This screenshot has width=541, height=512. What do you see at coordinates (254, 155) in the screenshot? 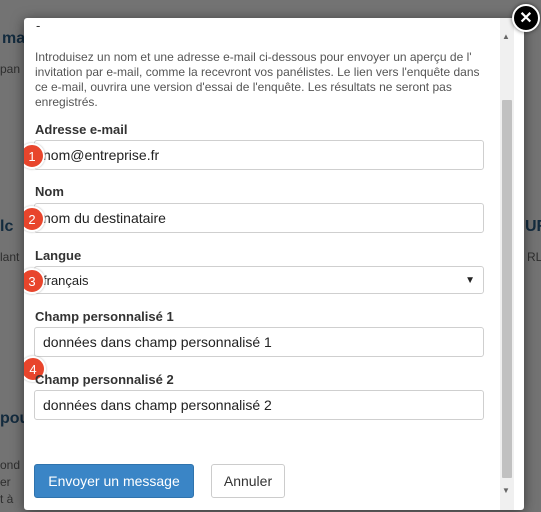
I see `email-field: nom@entreprise.fr 1` at bounding box center [254, 155].